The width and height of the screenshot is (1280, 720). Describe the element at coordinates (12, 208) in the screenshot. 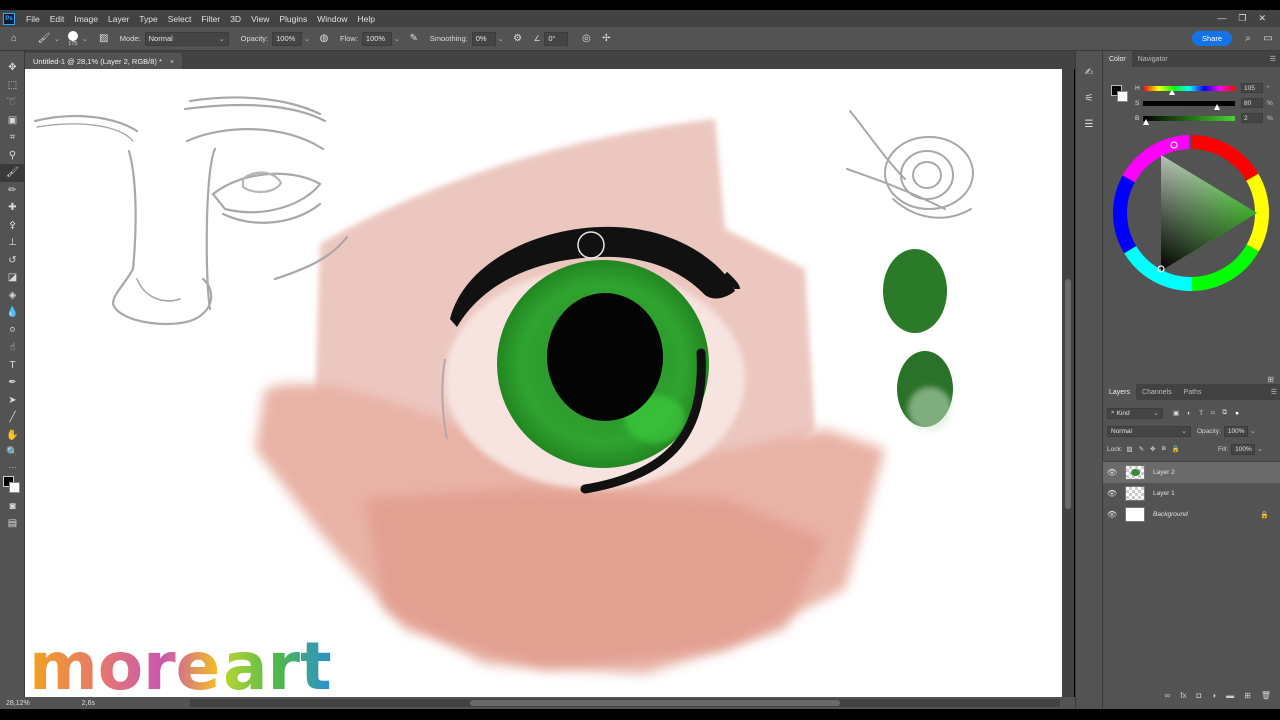

I see `healing-tool-icon: ✚` at that location.